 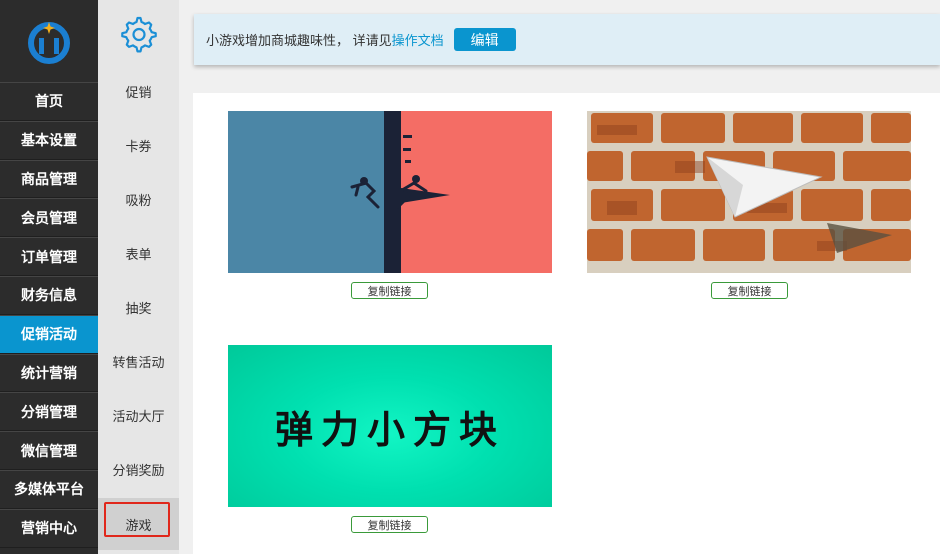 I want to click on nav-item: 微信管理, so click(x=49, y=450).